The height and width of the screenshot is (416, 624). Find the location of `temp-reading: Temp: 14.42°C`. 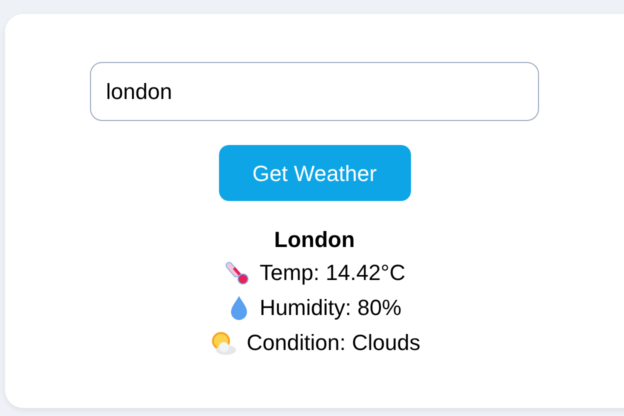

temp-reading: Temp: 14.42°C is located at coordinates (333, 273).